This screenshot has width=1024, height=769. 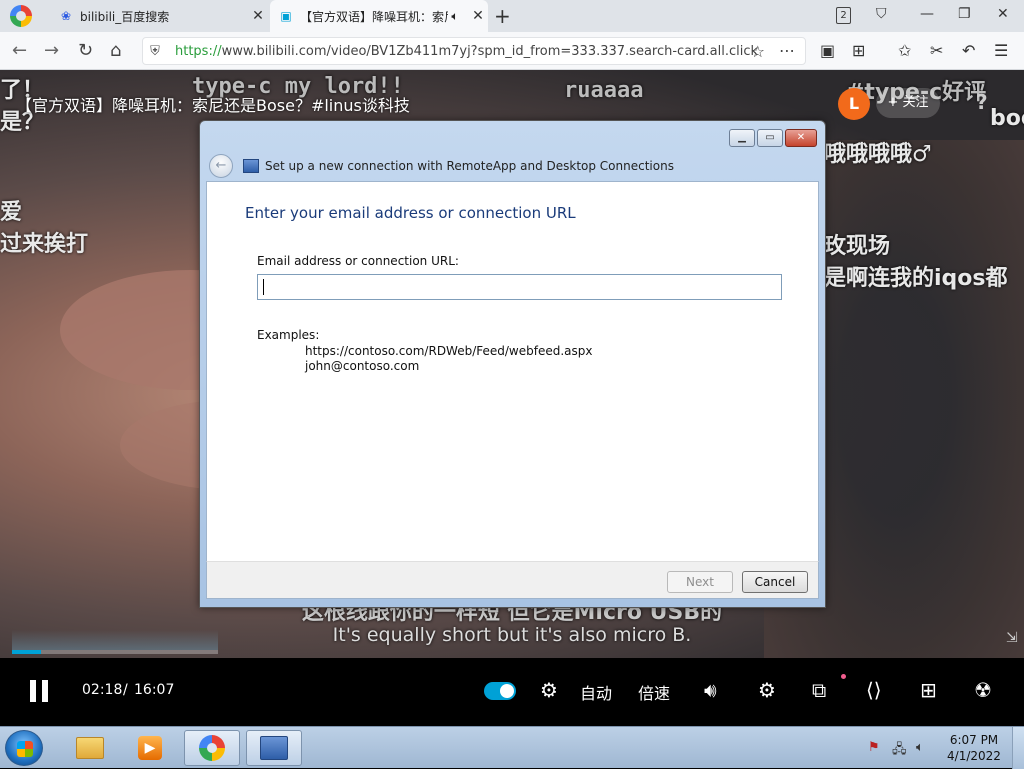 What do you see at coordinates (874, 747) in the screenshot?
I see `action-center-flag-icon: ⚑` at bounding box center [874, 747].